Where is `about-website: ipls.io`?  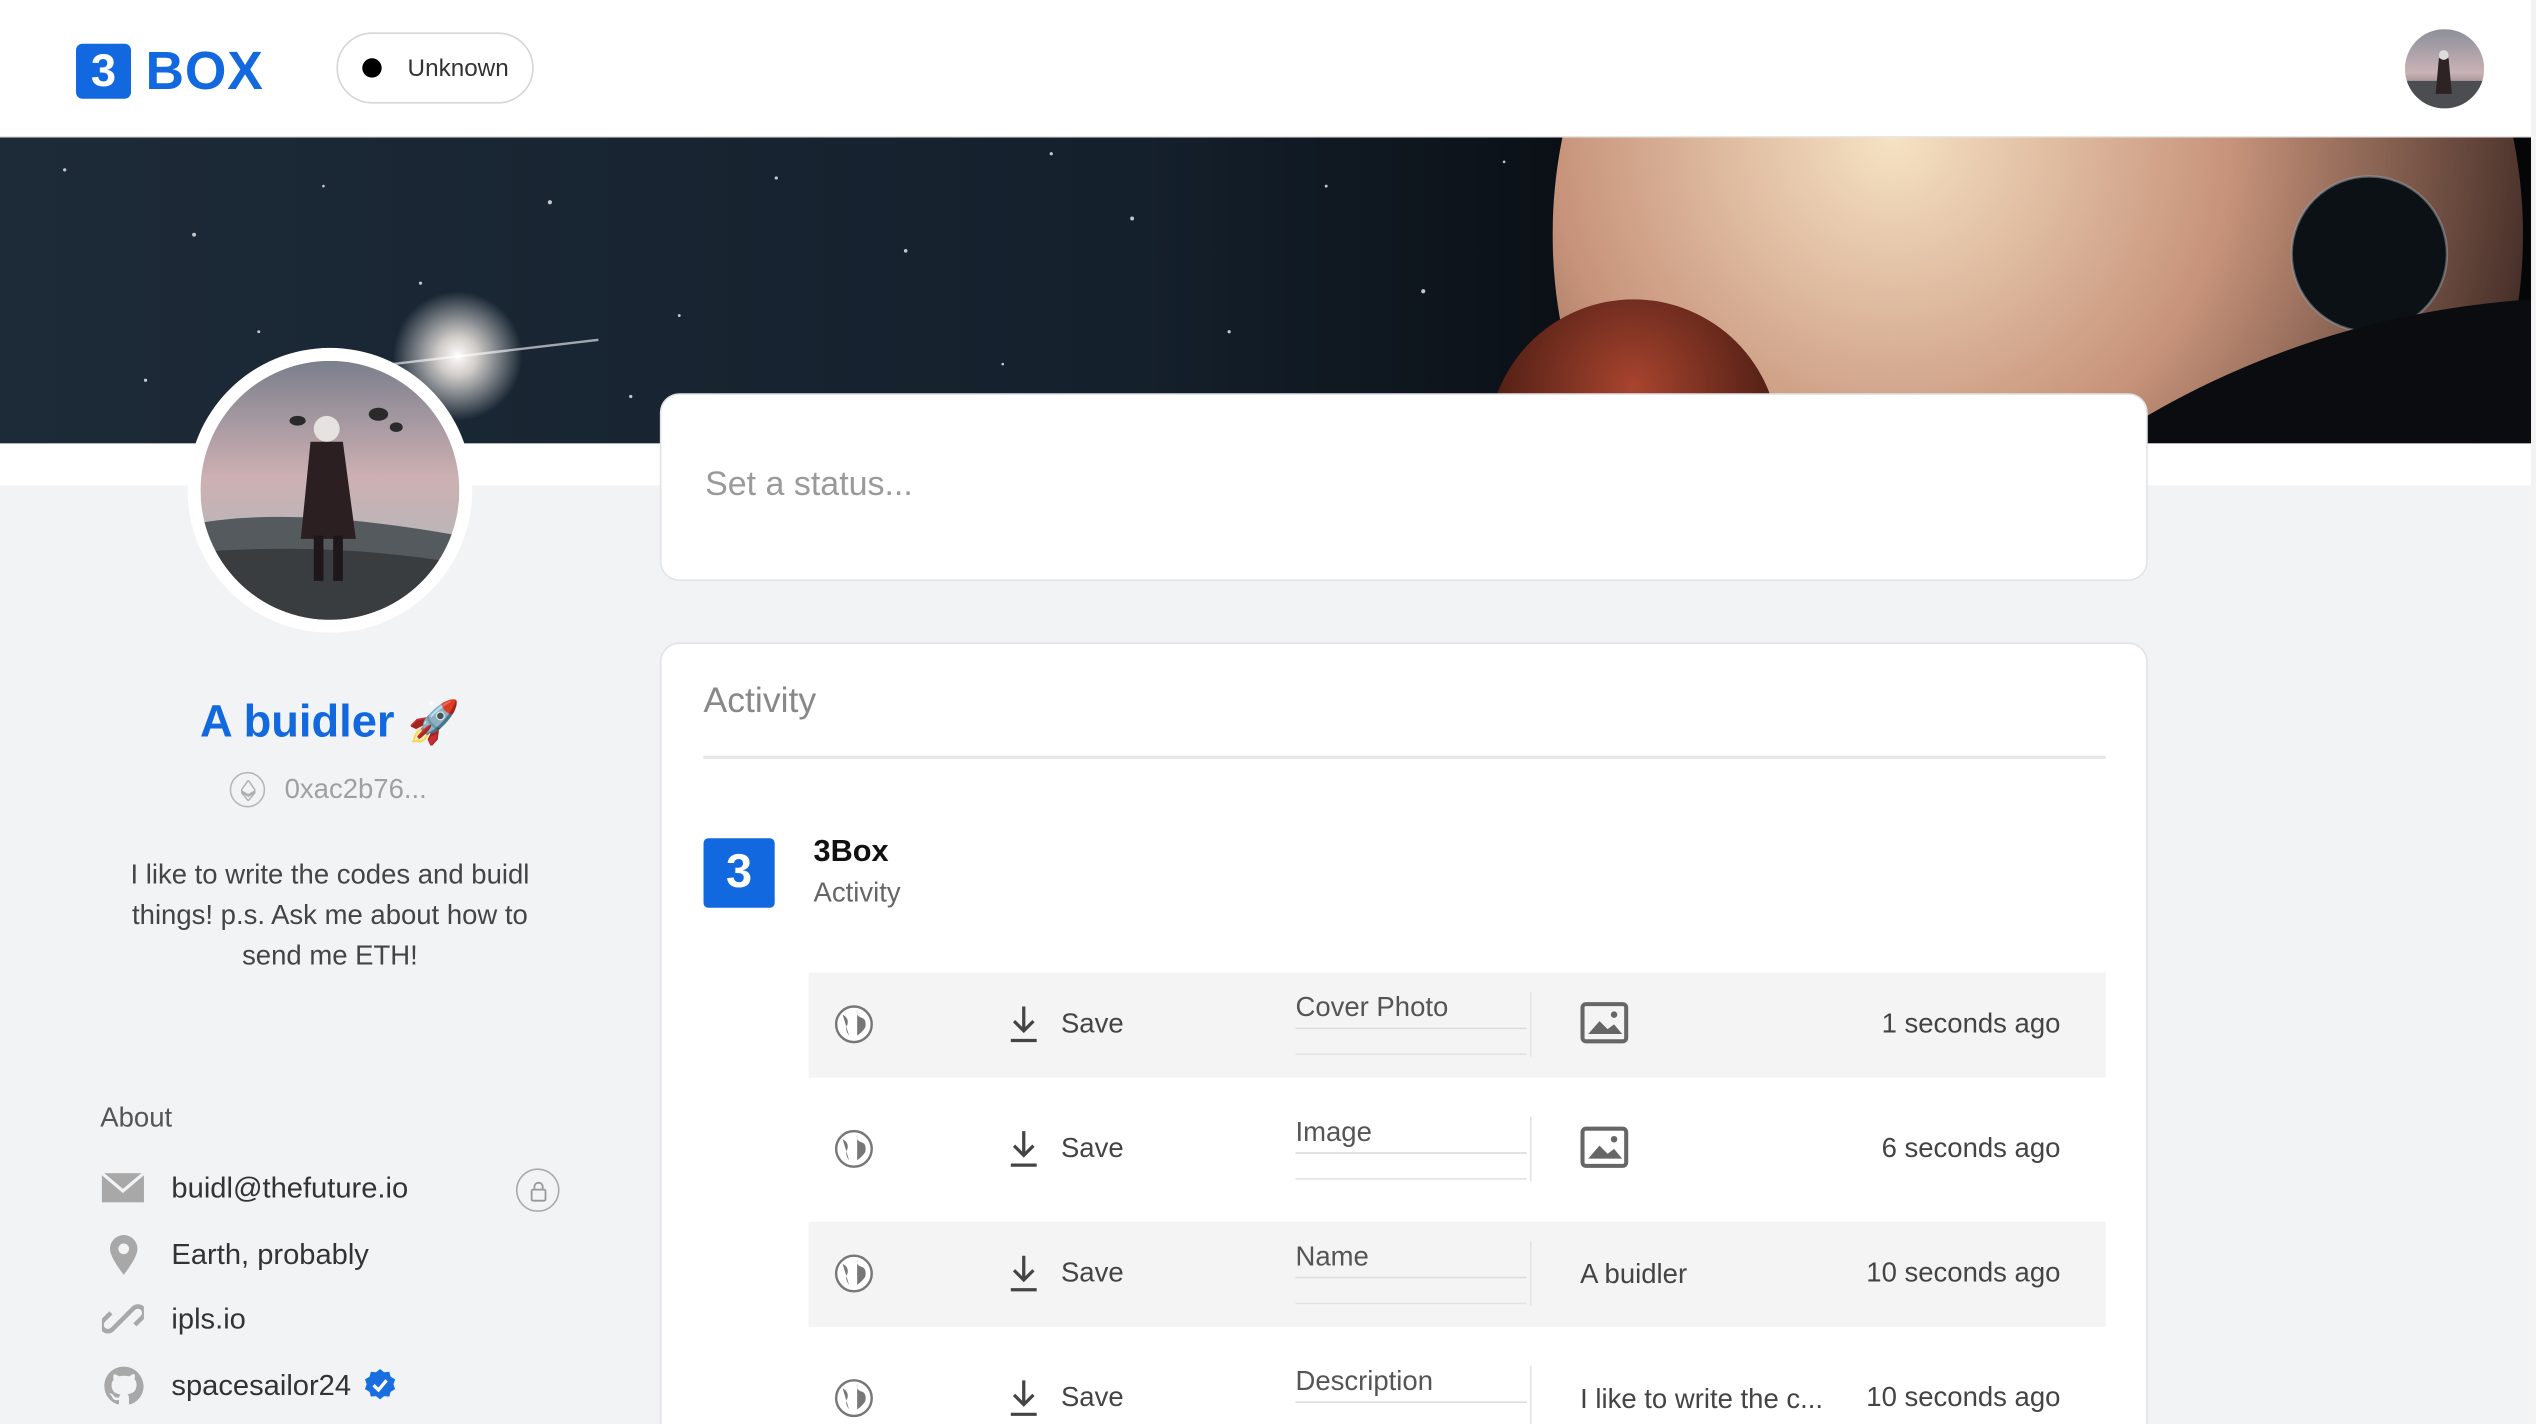 about-website: ipls.io is located at coordinates (173, 1318).